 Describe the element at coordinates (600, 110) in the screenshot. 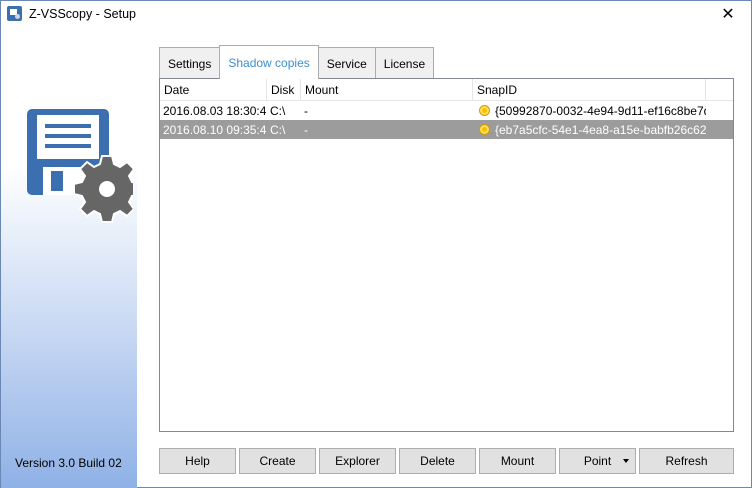

I see `snapid-text: {50992870-0032-4e94-9d11-ef16c8be7d3a}` at that location.